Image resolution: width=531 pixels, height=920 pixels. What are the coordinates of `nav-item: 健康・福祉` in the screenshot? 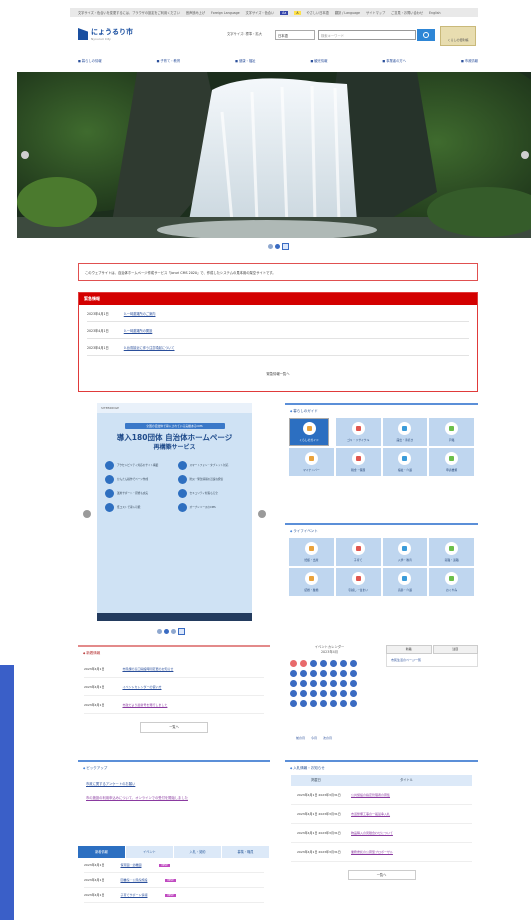 It's located at (245, 60).